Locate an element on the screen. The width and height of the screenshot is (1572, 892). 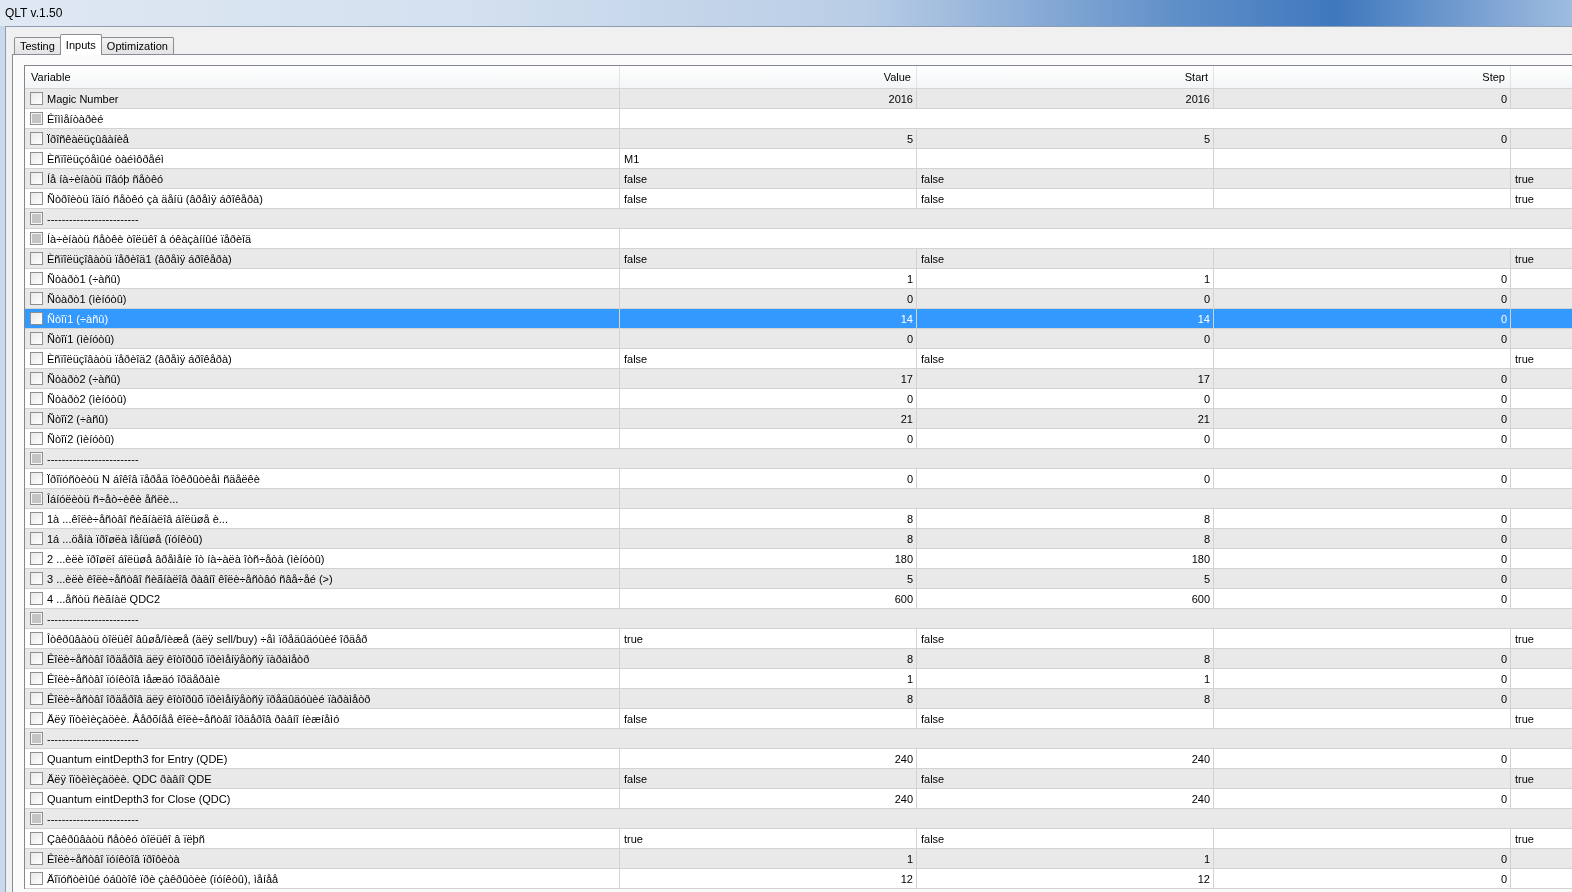
variable-name: Èñïîëüçîâàòü ïåðèîä1 (âðåìÿ áðîêåðà) is located at coordinates (139, 258).